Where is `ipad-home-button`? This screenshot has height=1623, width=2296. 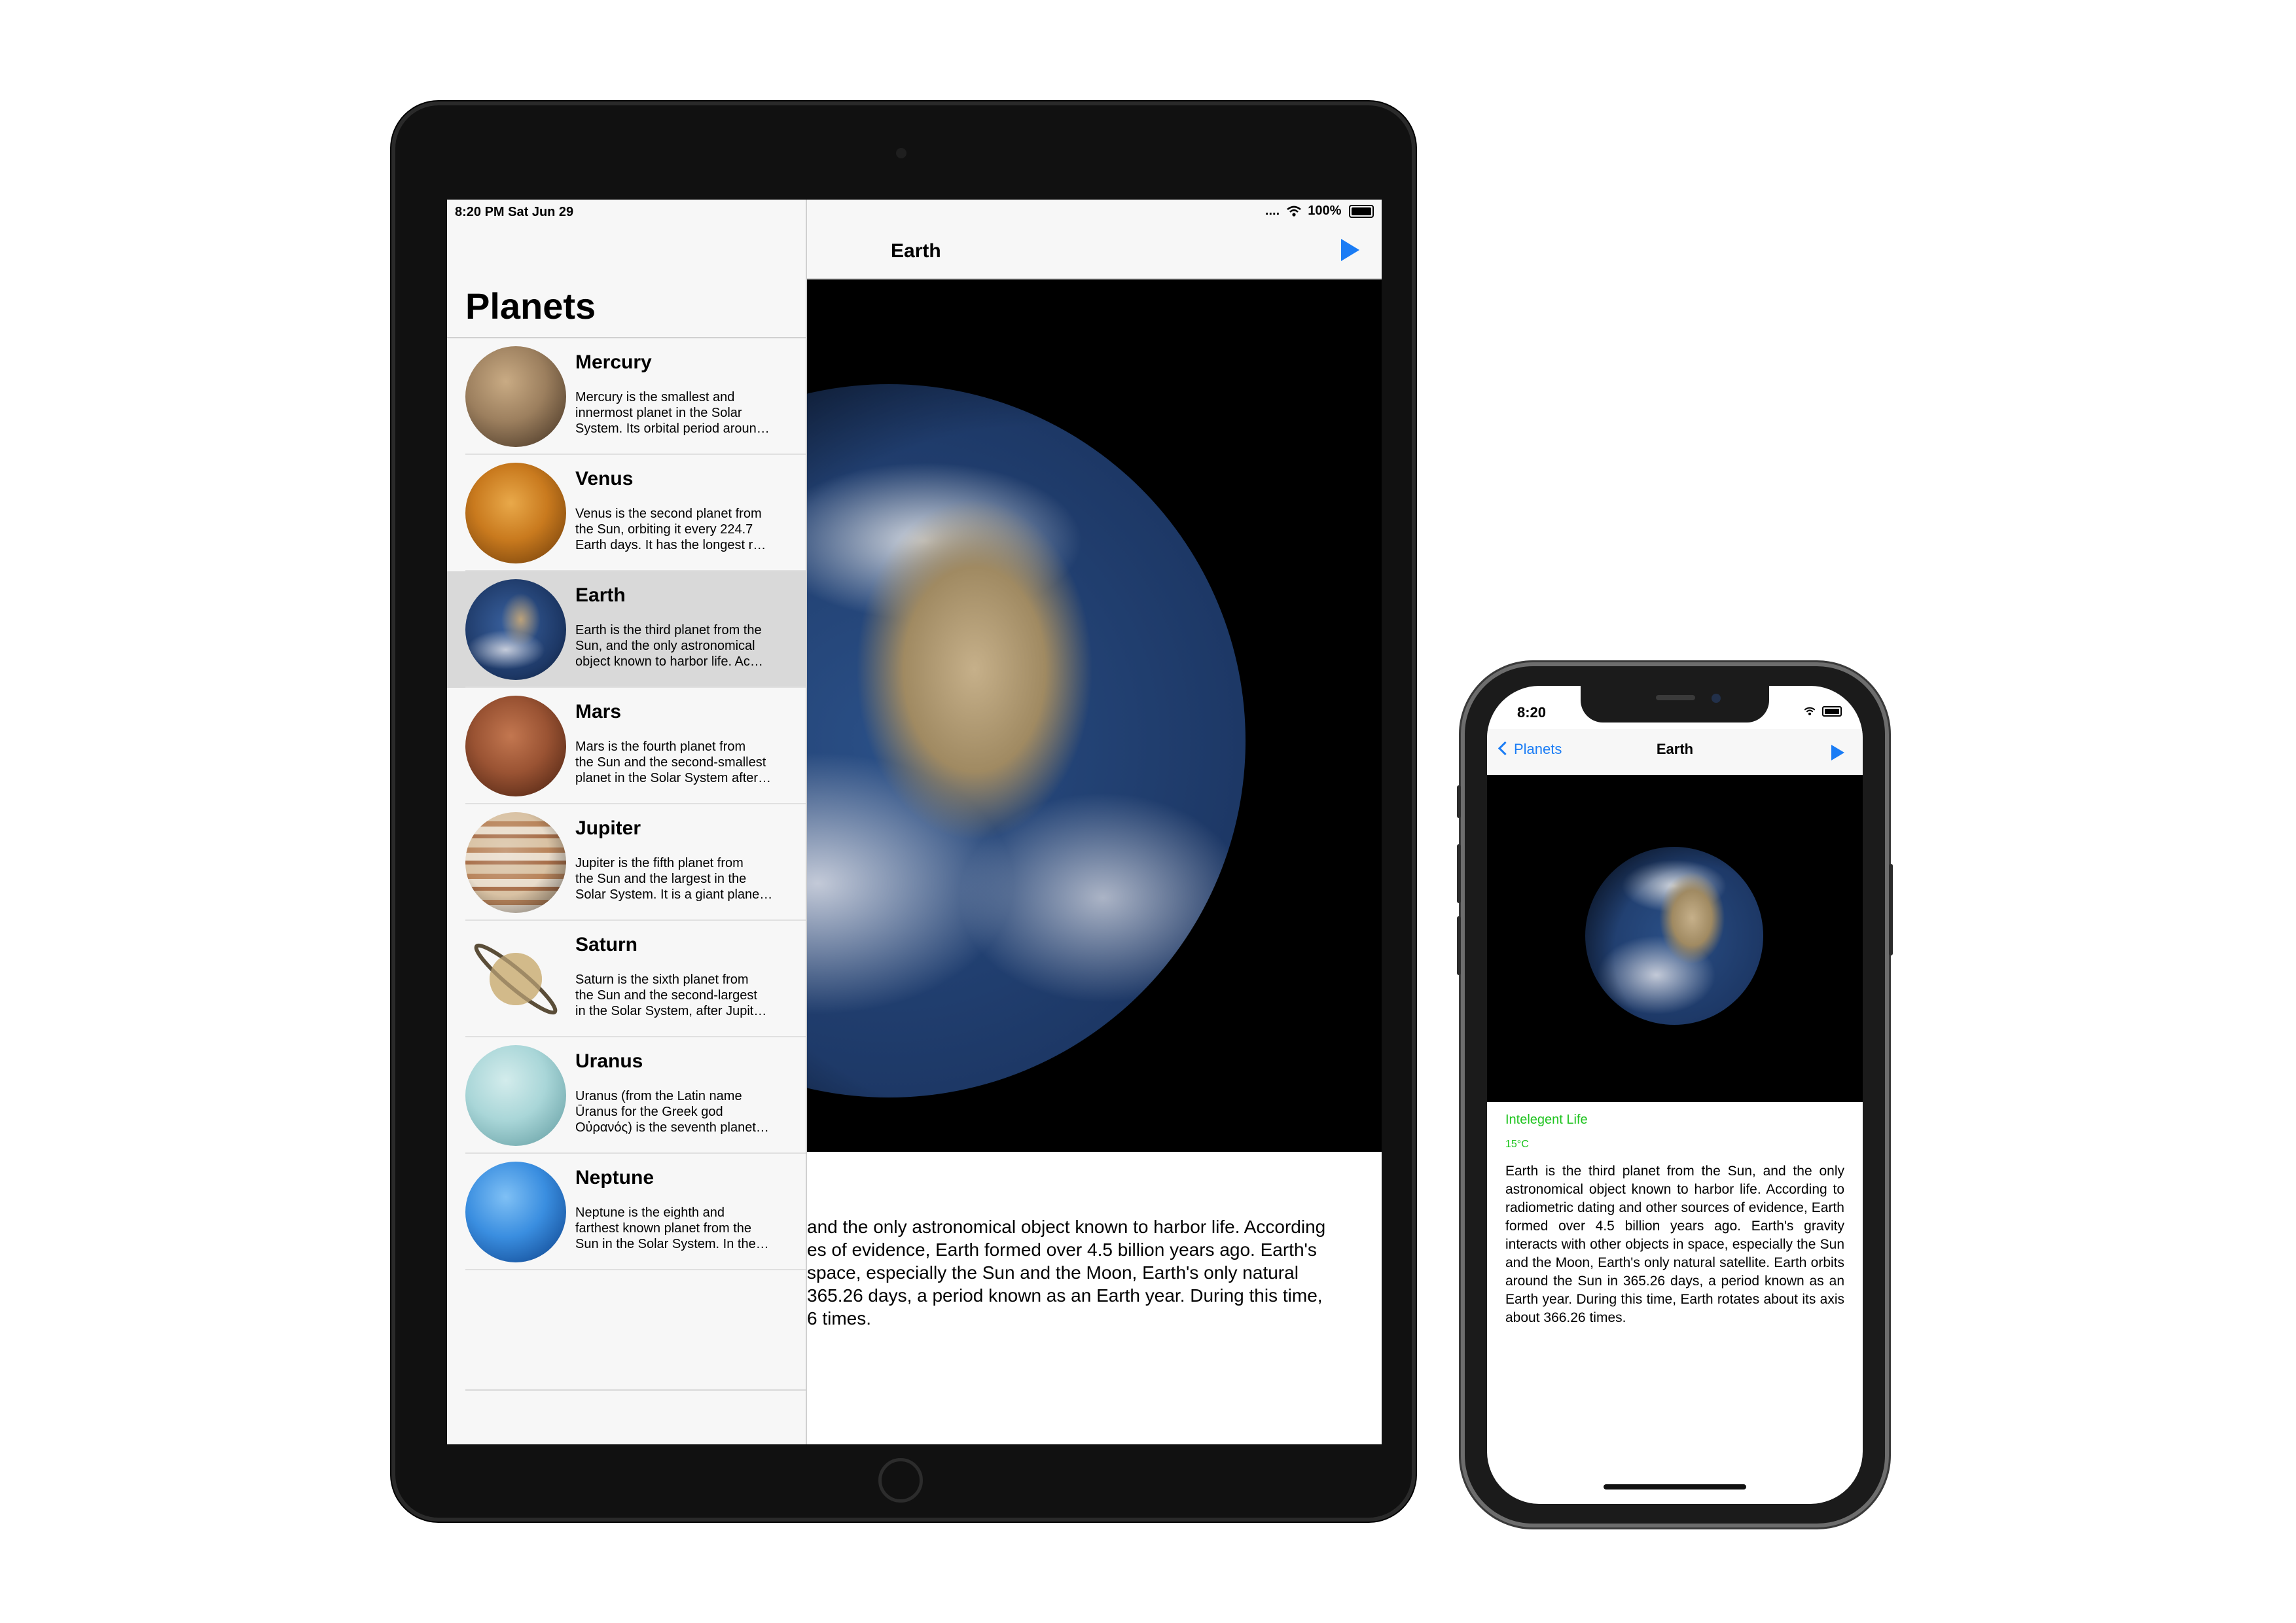 ipad-home-button is located at coordinates (900, 1480).